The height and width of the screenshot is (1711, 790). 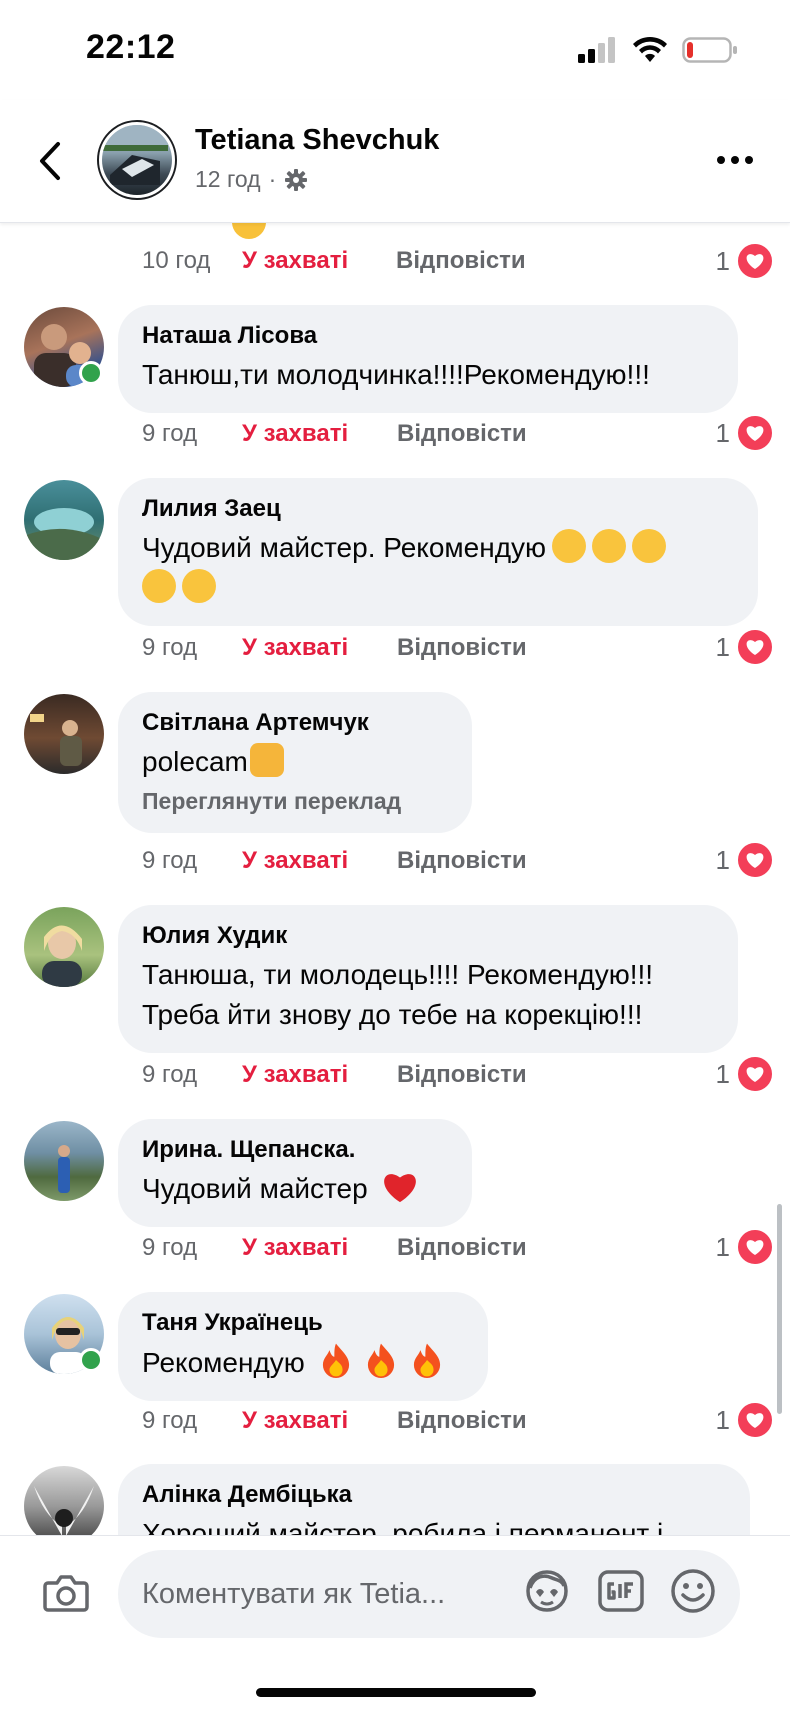 I want to click on wifi-icon, so click(x=650, y=49).